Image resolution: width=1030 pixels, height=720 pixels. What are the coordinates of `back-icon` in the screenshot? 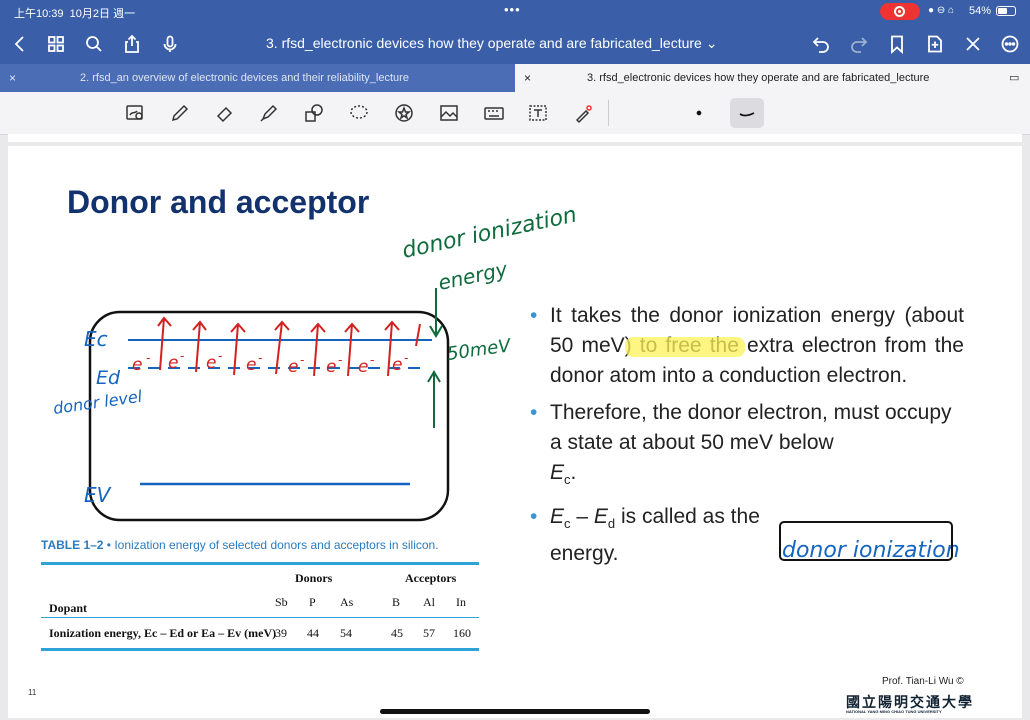 It's located at (20, 44).